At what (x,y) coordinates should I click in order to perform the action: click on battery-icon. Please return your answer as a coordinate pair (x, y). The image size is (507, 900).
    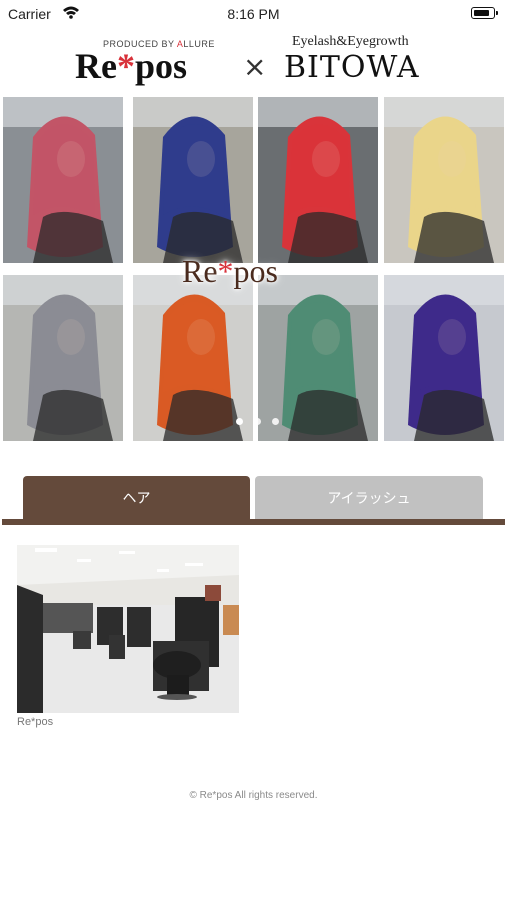
    Looking at the image, I should click on (484, 13).